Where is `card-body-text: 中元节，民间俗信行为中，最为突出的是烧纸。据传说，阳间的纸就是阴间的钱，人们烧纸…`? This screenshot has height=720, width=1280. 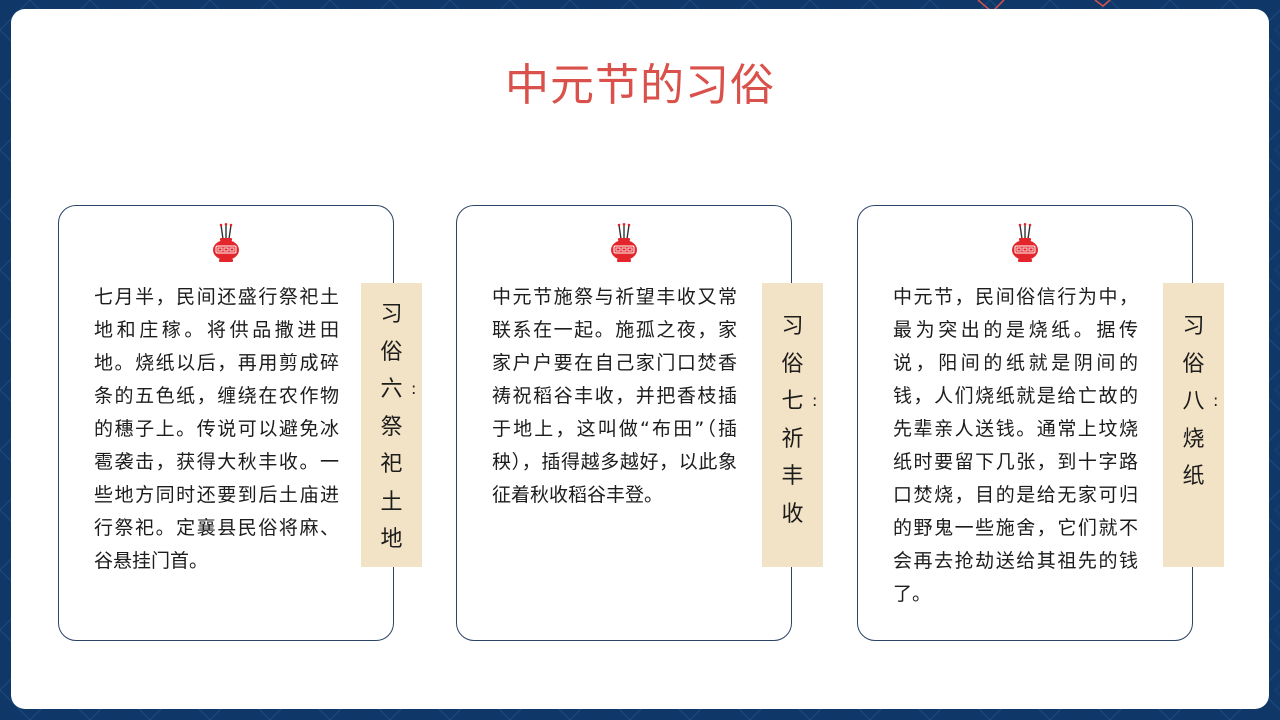
card-body-text: 中元节，民间俗信行为中，最为突出的是烧纸。据传说，阳间的纸就是阴间的钱，人们烧纸… is located at coordinates (1015, 445).